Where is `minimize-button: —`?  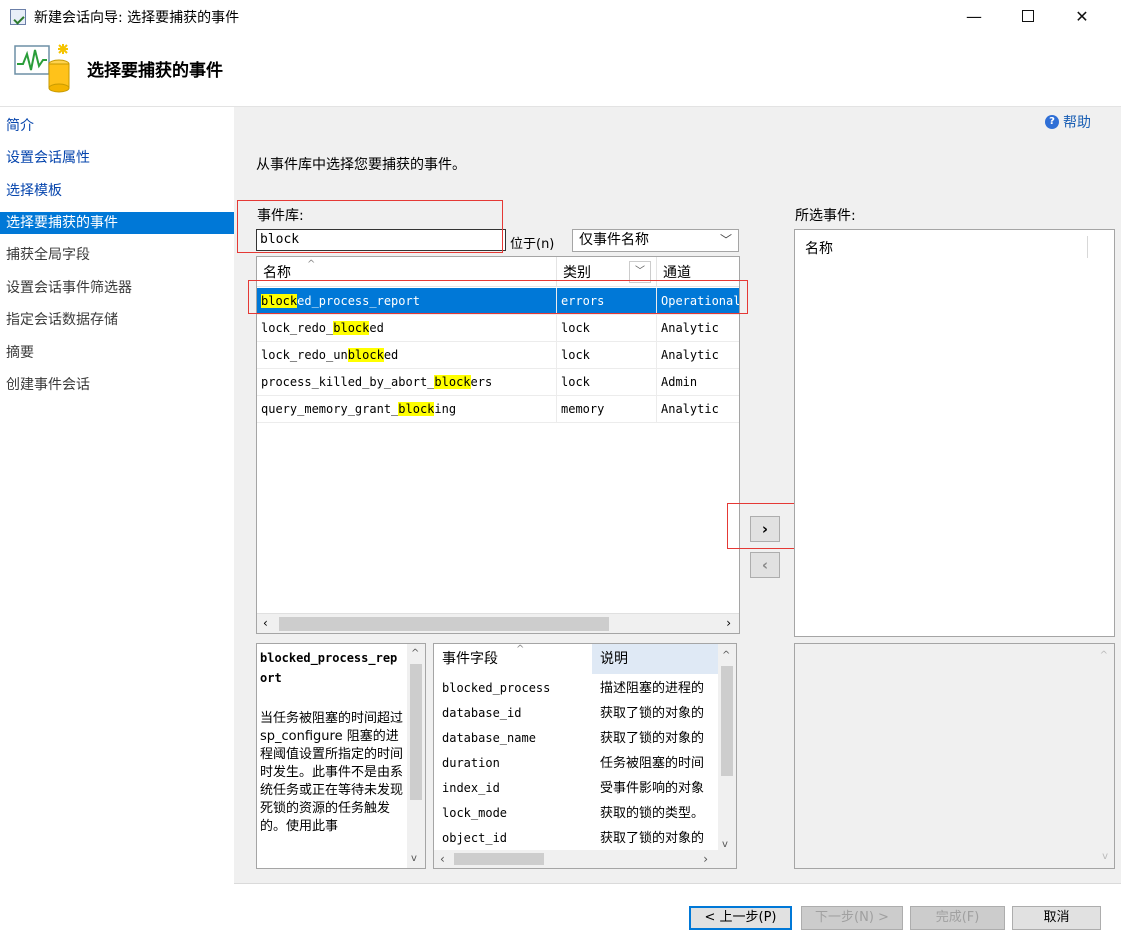 minimize-button: — is located at coordinates (974, 16).